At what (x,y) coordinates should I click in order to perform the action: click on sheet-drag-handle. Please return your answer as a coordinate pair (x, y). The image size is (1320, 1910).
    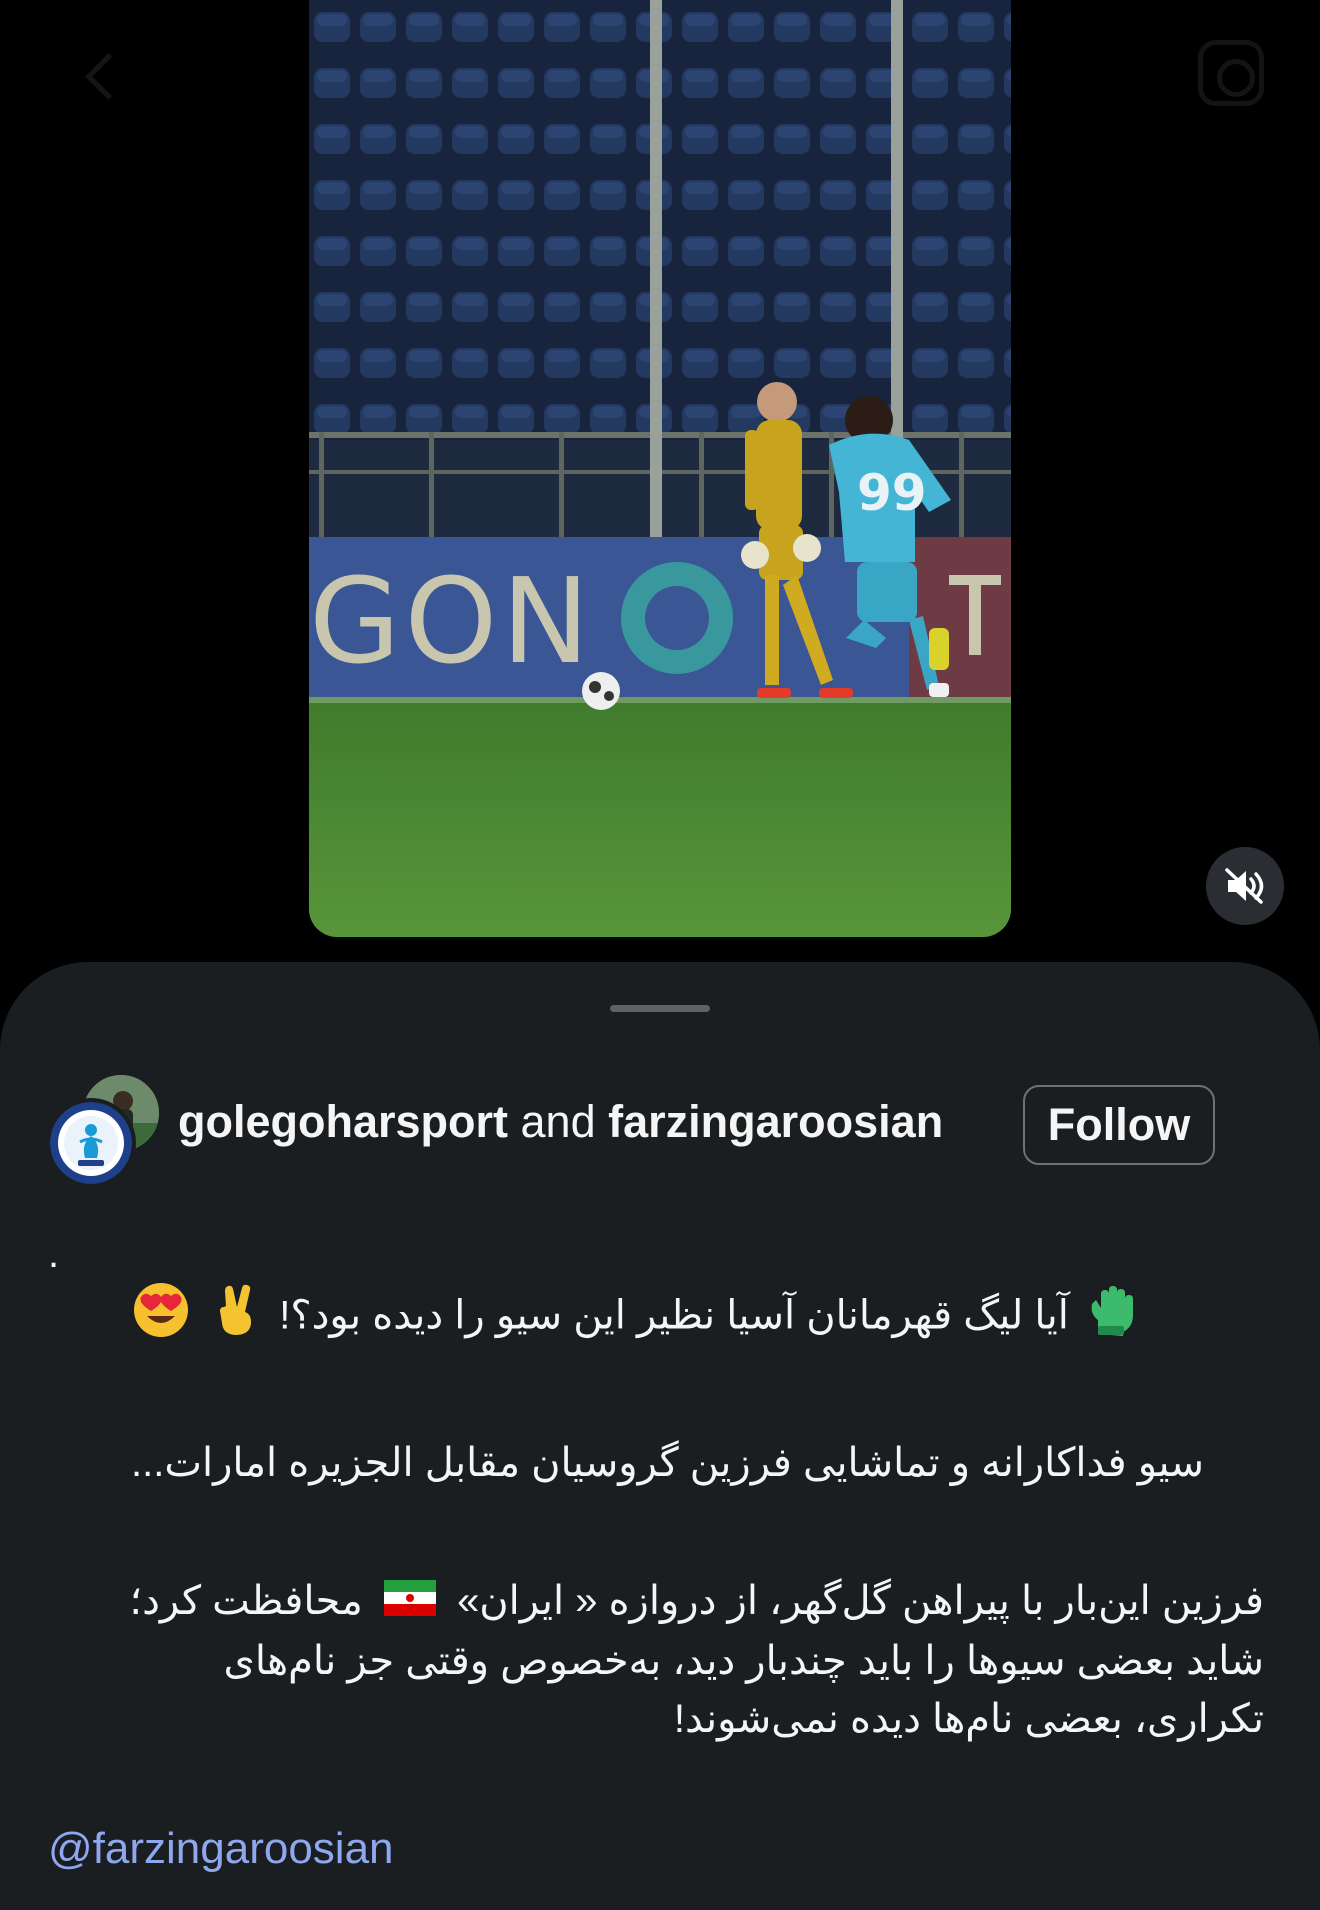
    Looking at the image, I should click on (660, 1008).